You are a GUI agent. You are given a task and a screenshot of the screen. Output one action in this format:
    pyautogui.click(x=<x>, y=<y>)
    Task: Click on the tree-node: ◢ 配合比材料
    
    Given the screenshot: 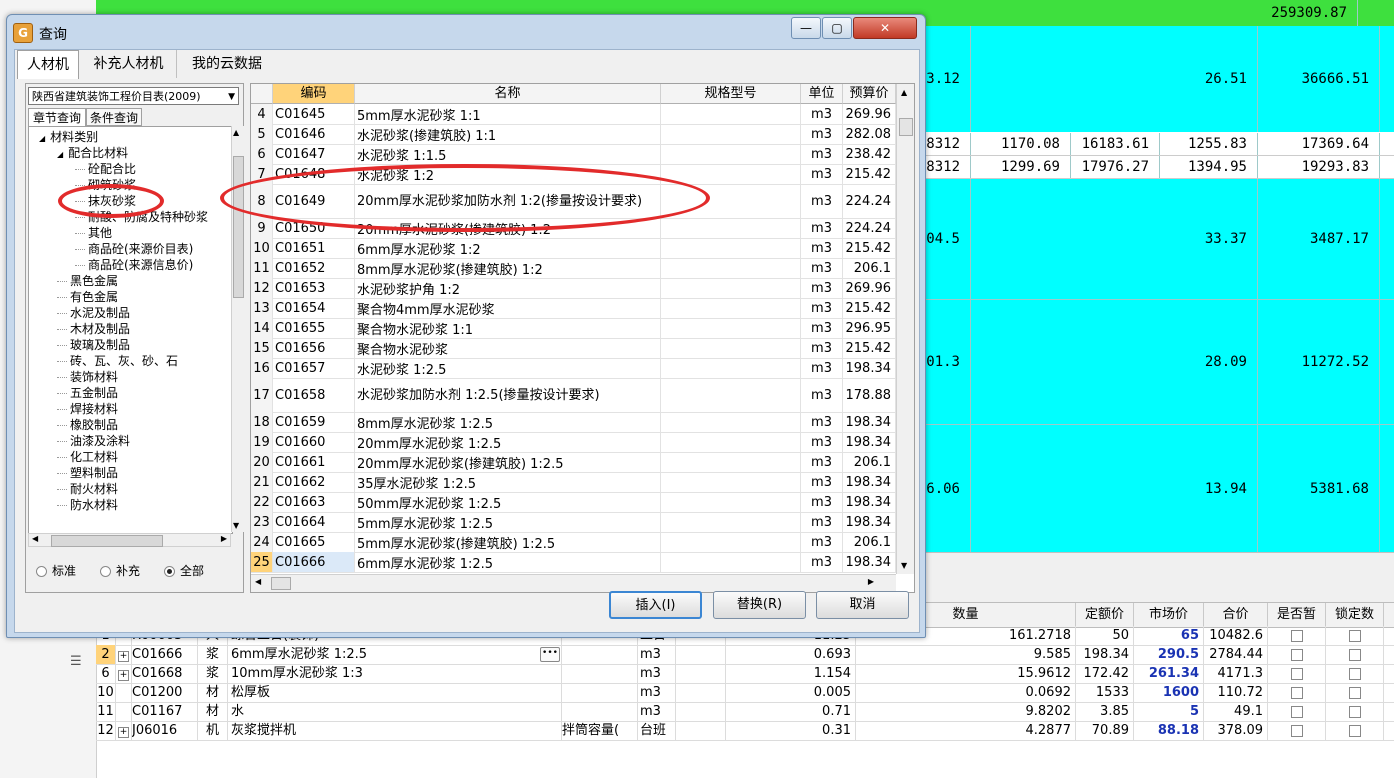 What is the action you would take?
    pyautogui.click(x=92, y=153)
    